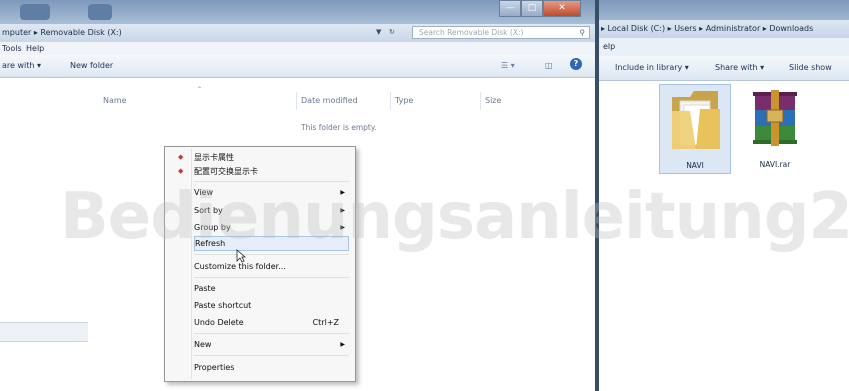 The image size is (849, 391). What do you see at coordinates (241, 256) in the screenshot?
I see `mouse-cursor-icon` at bounding box center [241, 256].